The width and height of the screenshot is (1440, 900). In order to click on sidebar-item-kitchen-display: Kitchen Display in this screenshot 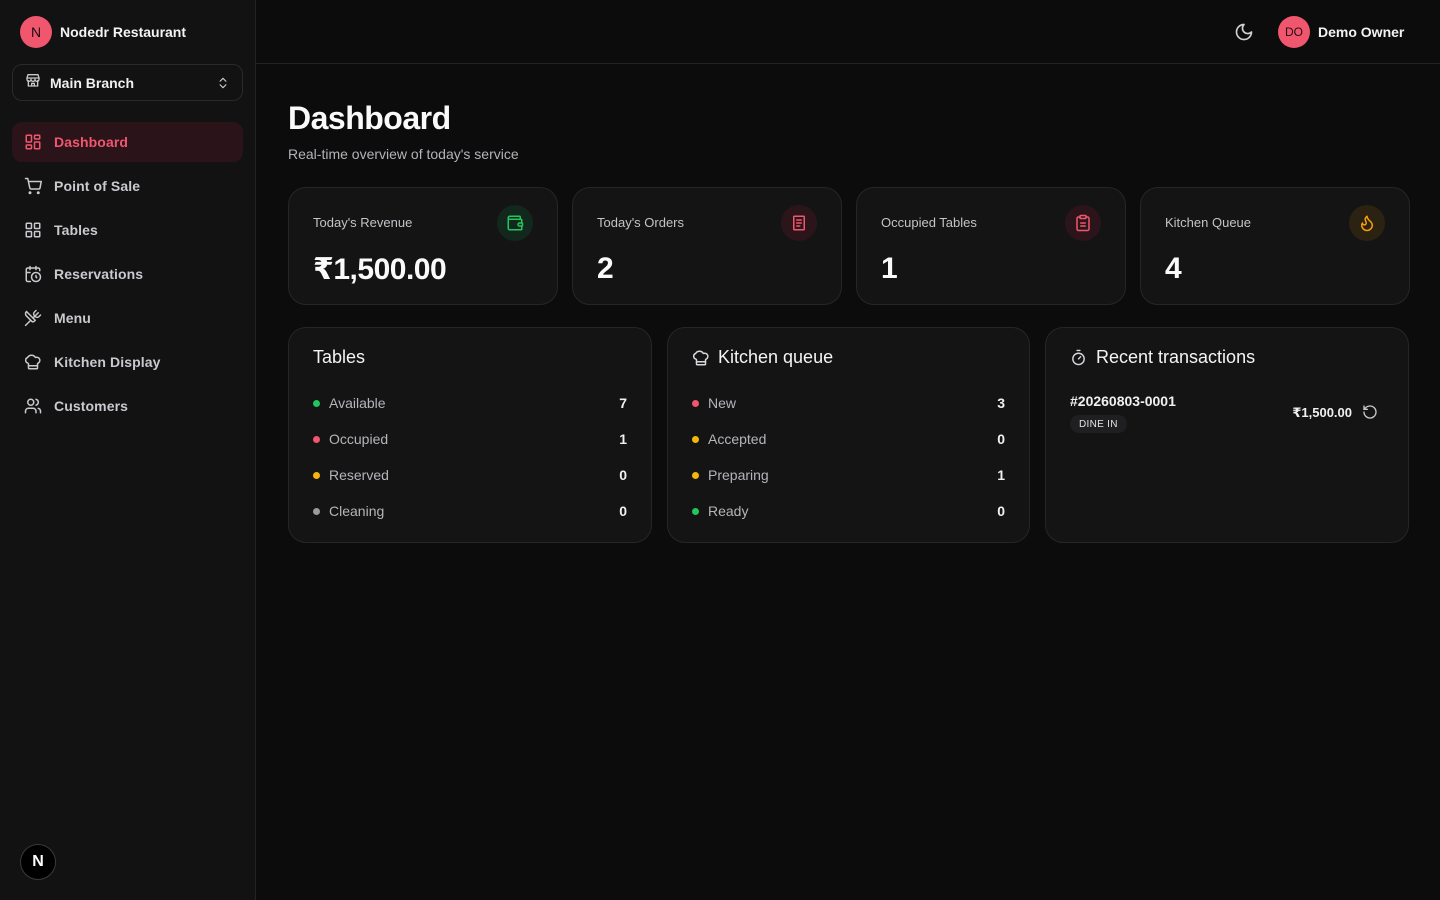, I will do `click(127, 362)`.